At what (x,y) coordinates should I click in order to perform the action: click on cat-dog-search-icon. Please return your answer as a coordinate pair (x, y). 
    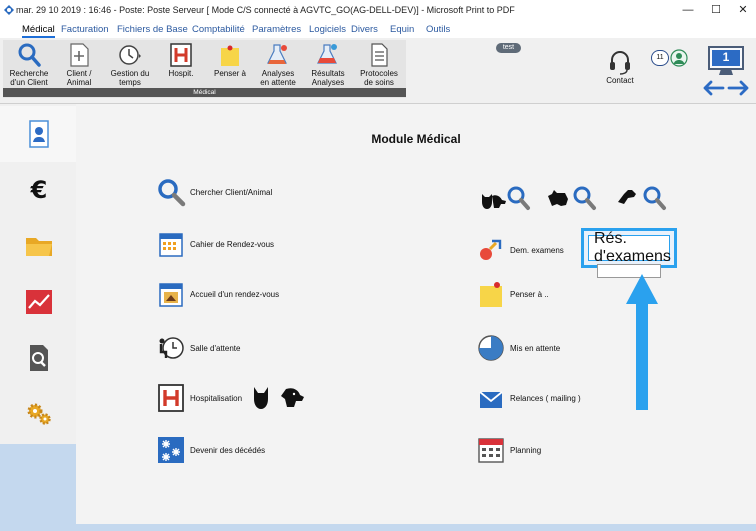
    Looking at the image, I should click on (506, 198).